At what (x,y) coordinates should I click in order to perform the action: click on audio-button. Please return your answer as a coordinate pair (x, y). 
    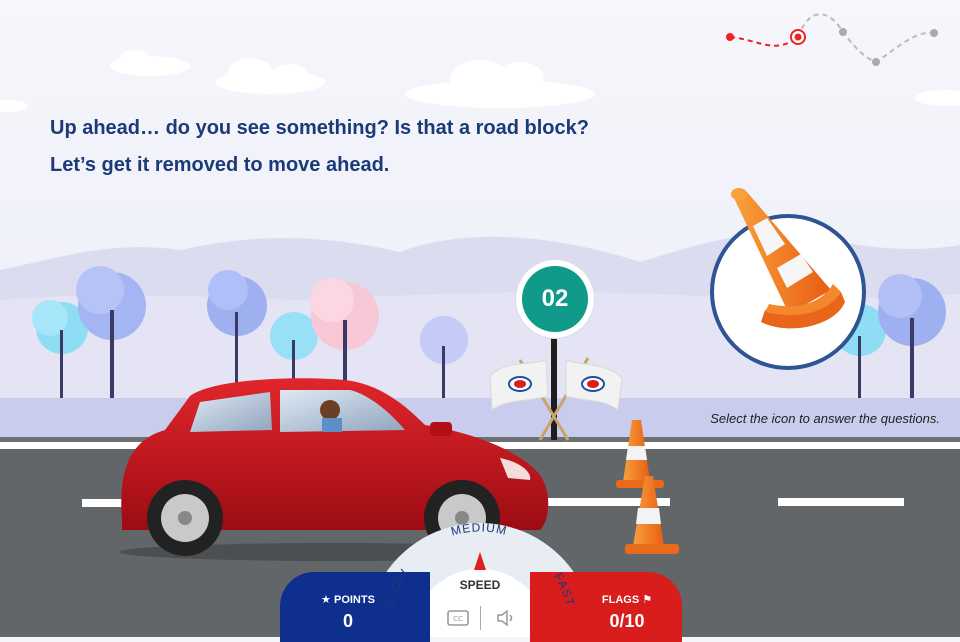
    Looking at the image, I should click on (506, 618).